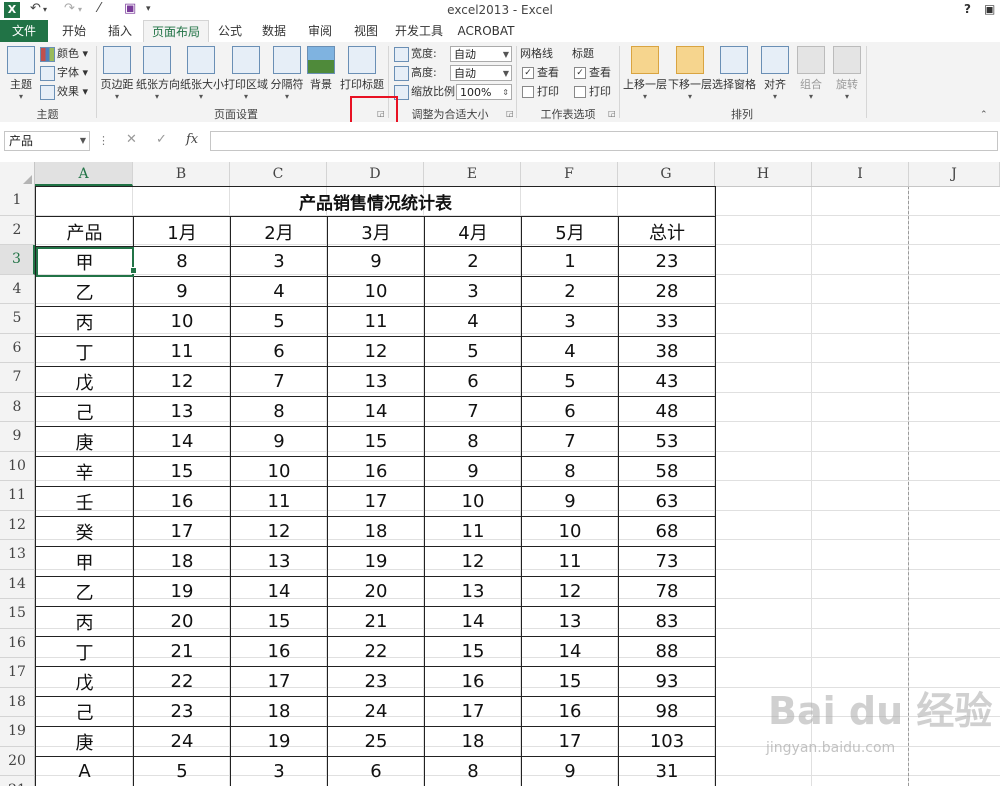 The image size is (1000, 786). I want to click on tab-home: 开始, so click(74, 31).